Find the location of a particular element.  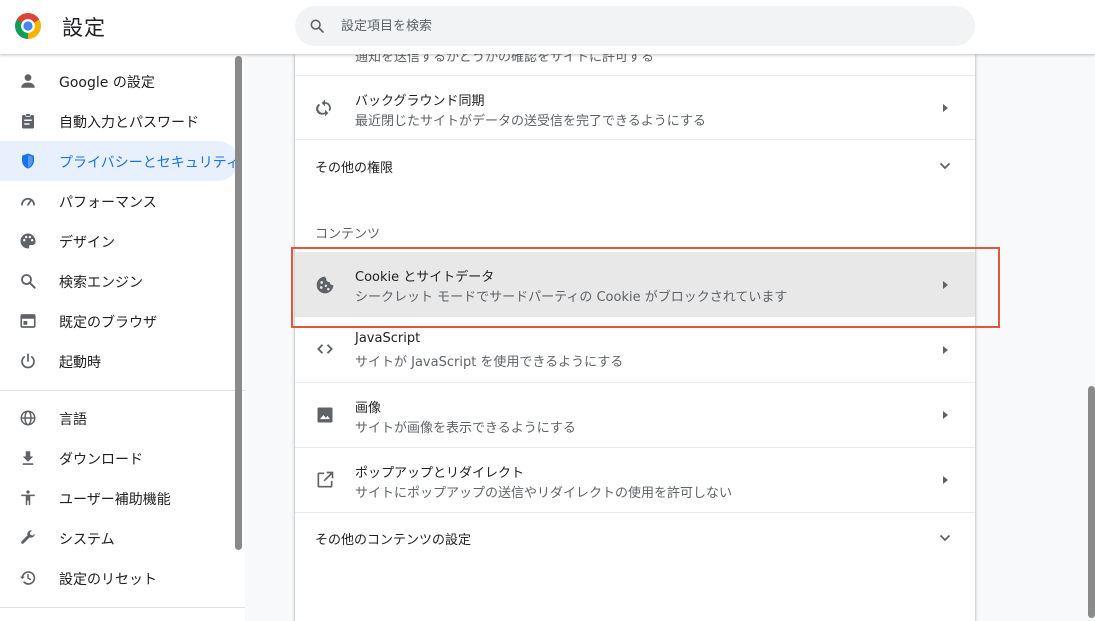

search-input is located at coordinates (641, 26).